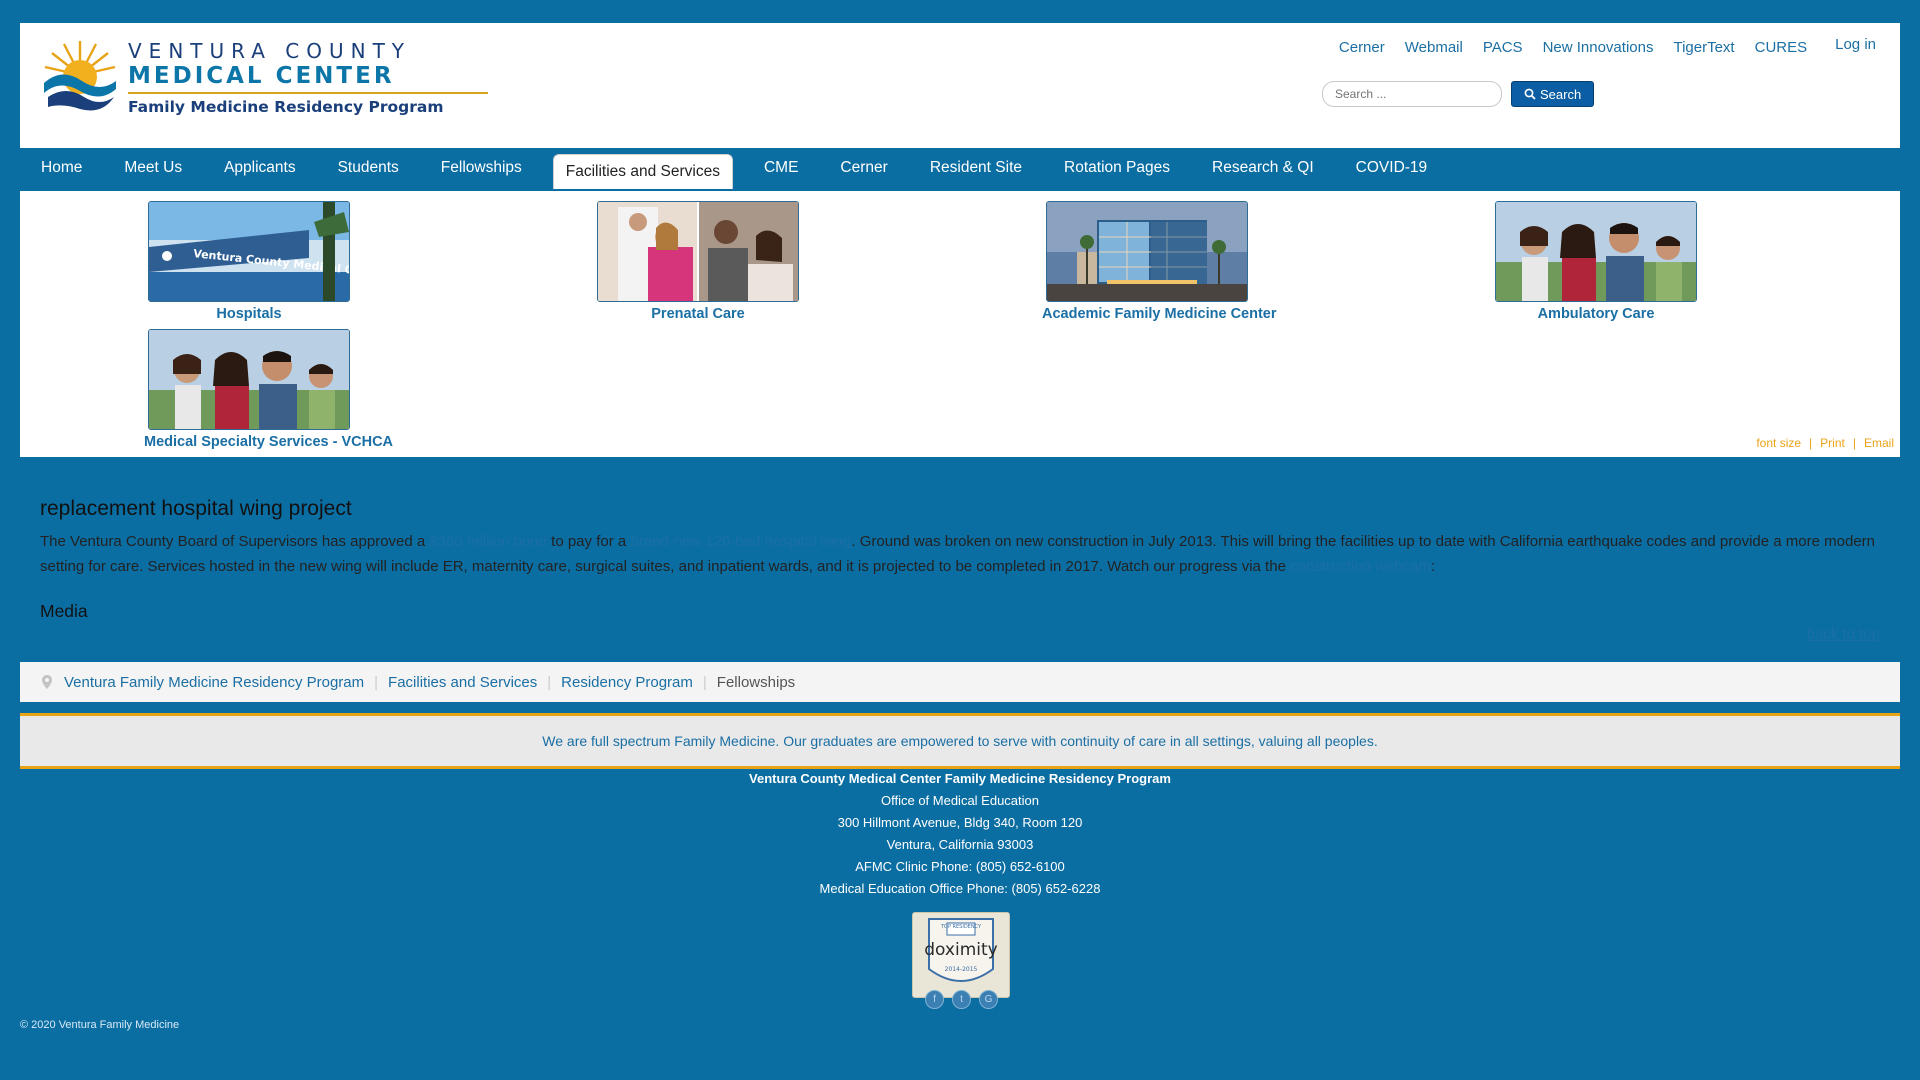 The height and width of the screenshot is (1080, 1920). What do you see at coordinates (1412, 94) in the screenshot?
I see `search-input` at bounding box center [1412, 94].